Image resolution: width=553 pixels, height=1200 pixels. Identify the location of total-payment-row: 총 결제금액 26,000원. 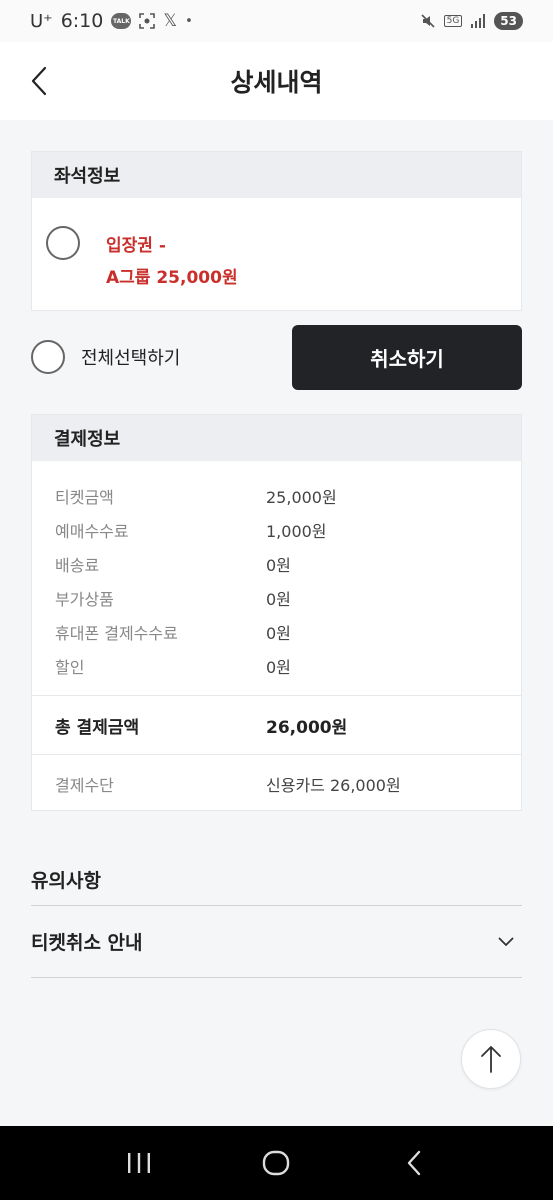
(276, 725).